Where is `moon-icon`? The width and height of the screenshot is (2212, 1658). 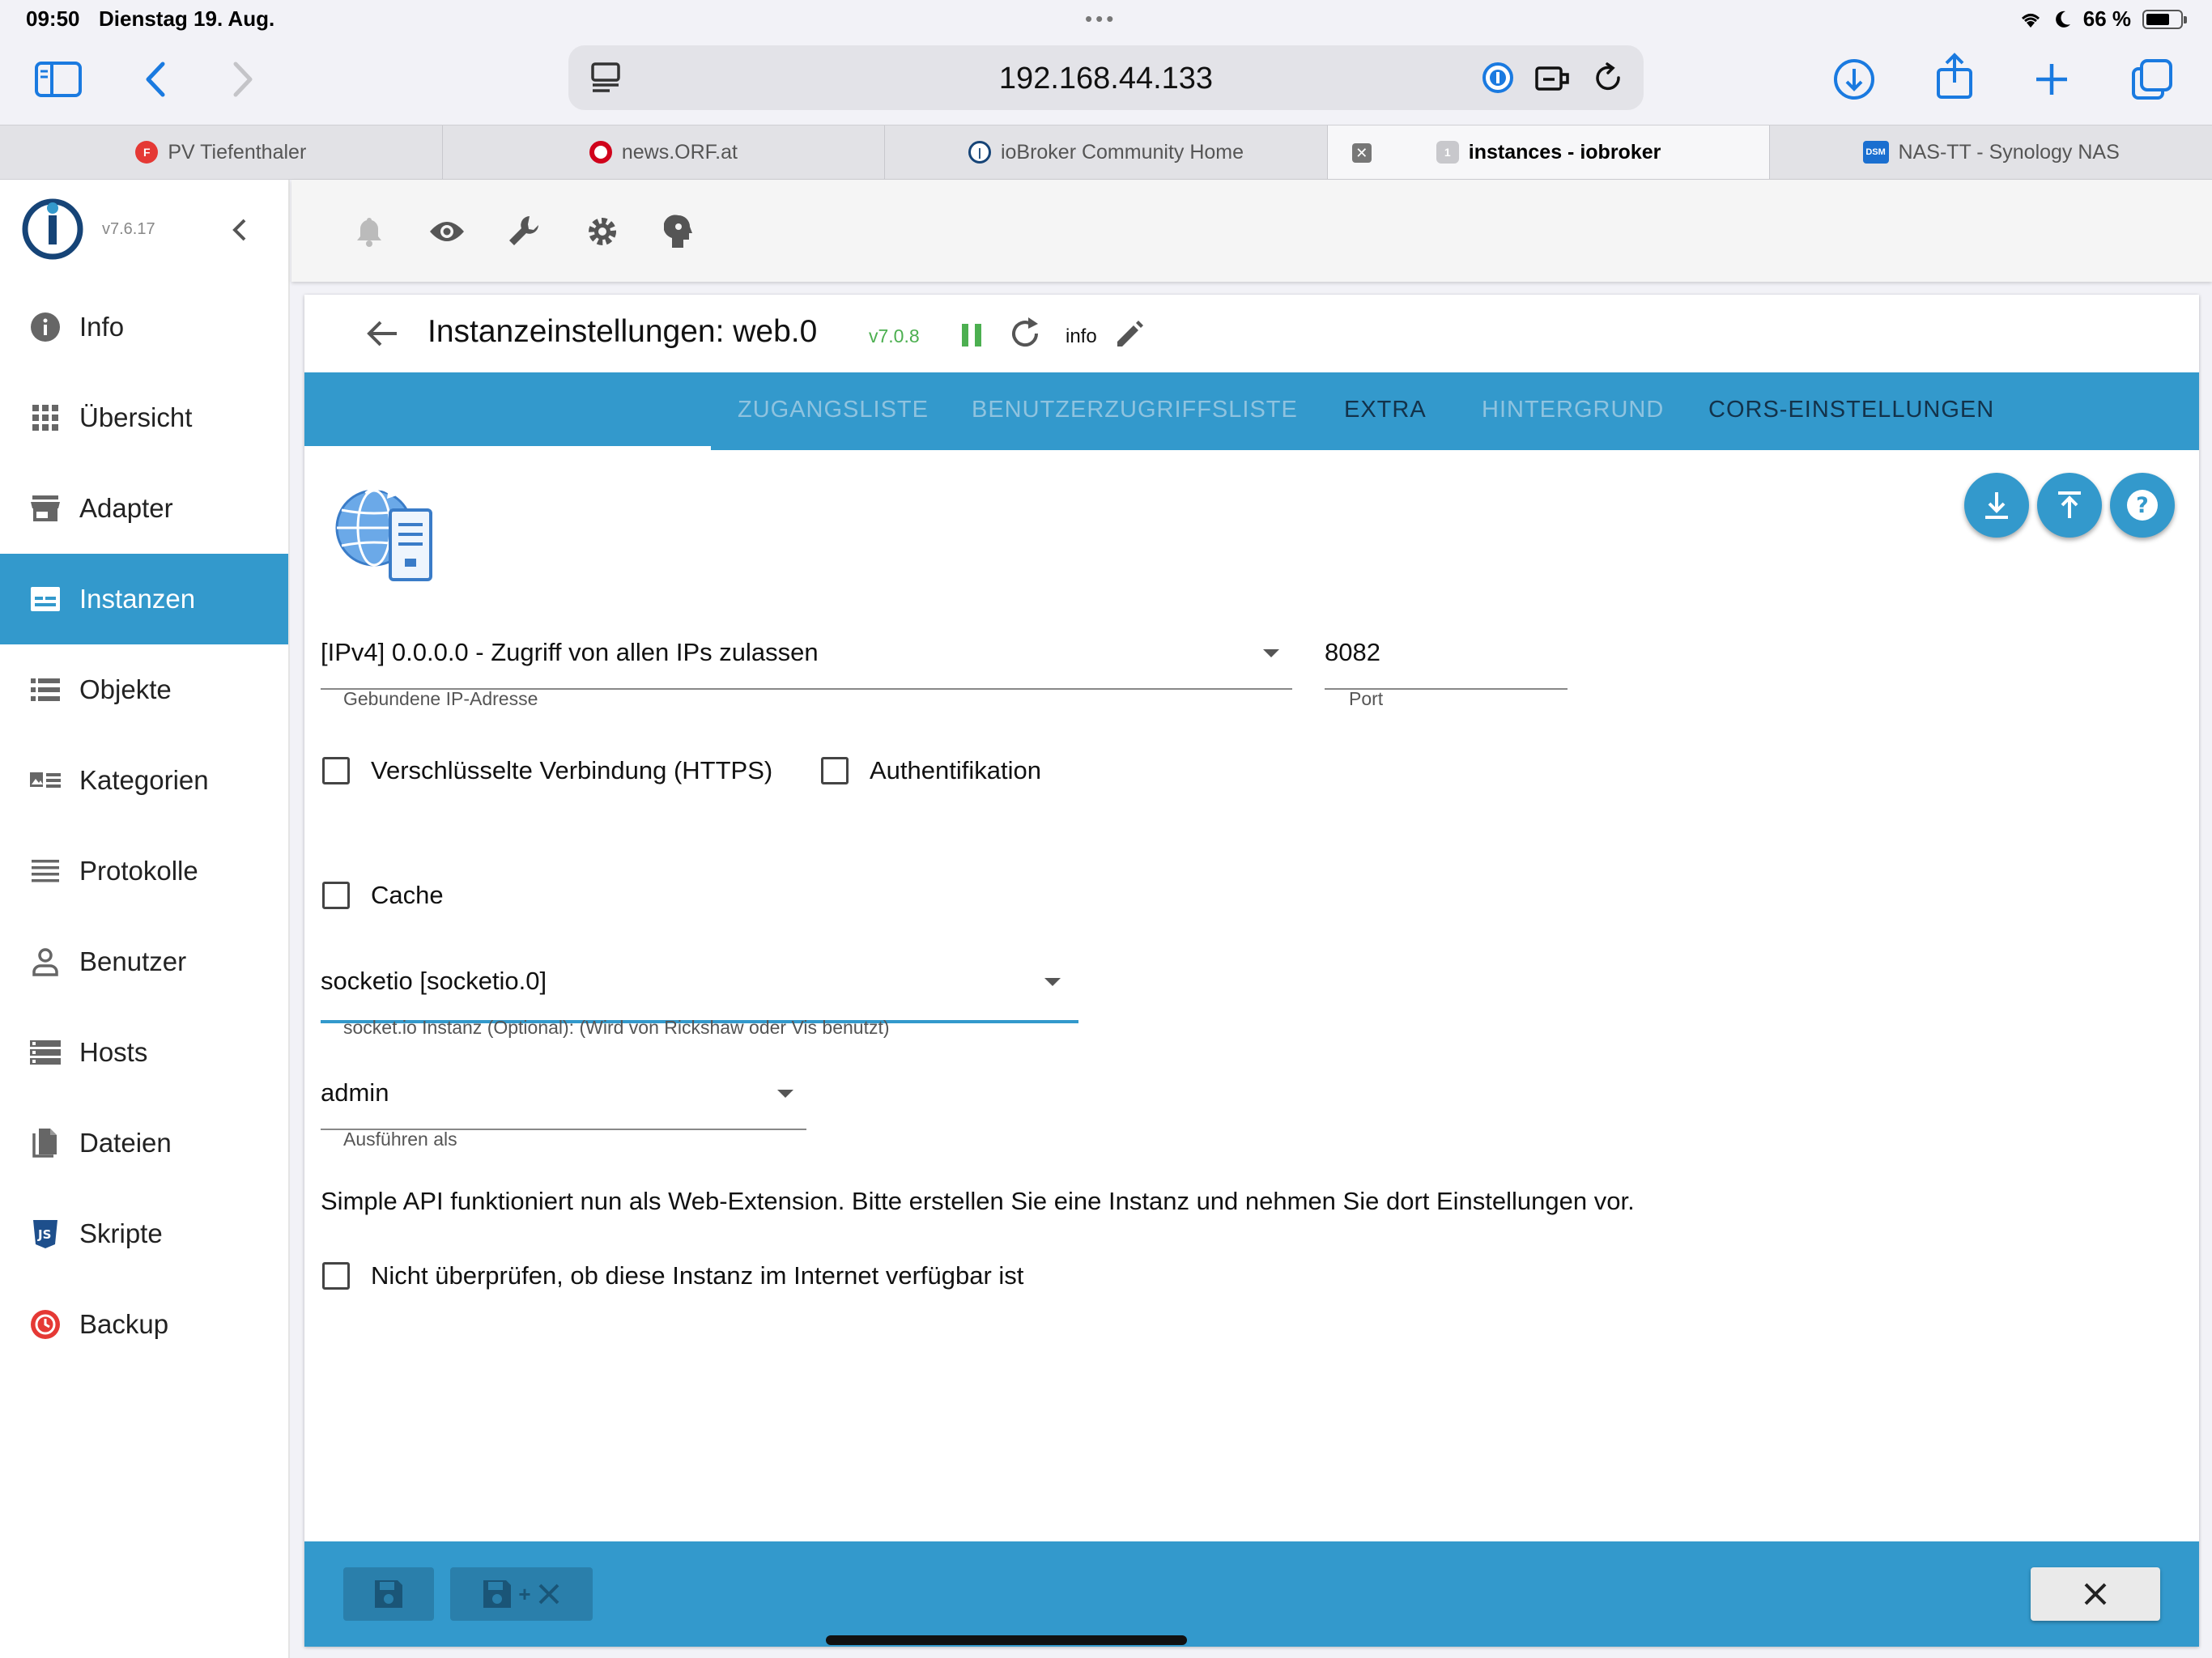
moon-icon is located at coordinates (2063, 19).